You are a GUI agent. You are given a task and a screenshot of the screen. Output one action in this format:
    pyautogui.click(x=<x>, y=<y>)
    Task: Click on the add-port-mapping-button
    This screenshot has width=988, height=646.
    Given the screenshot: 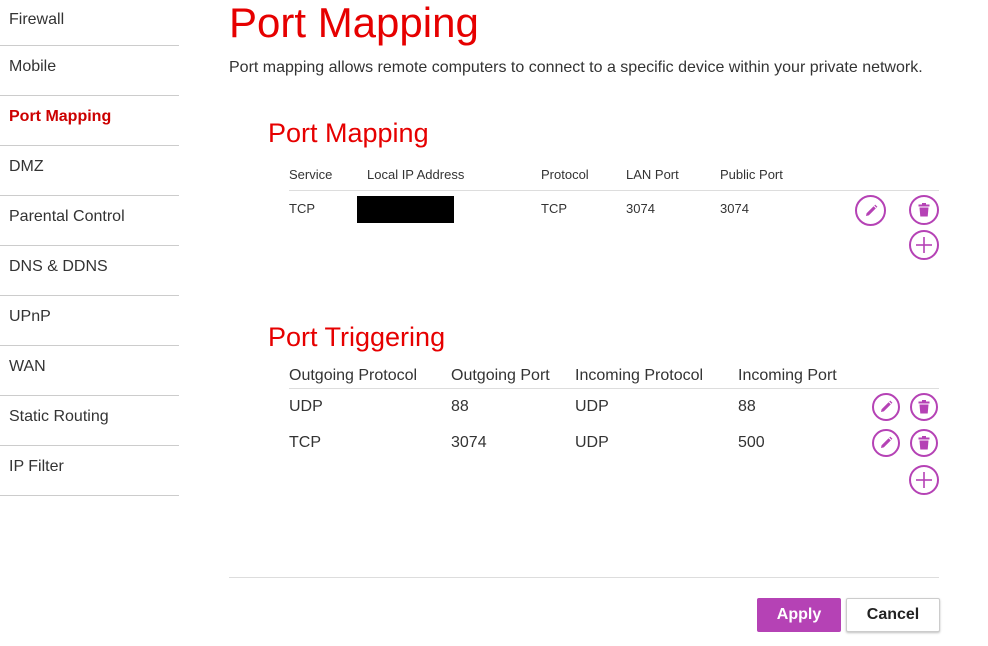 What is the action you would take?
    pyautogui.click(x=924, y=245)
    